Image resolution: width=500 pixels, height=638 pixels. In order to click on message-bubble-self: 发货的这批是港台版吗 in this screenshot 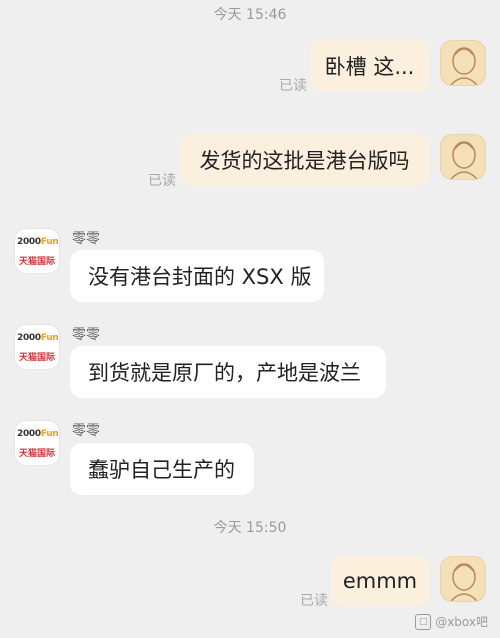, I will do `click(304, 160)`.